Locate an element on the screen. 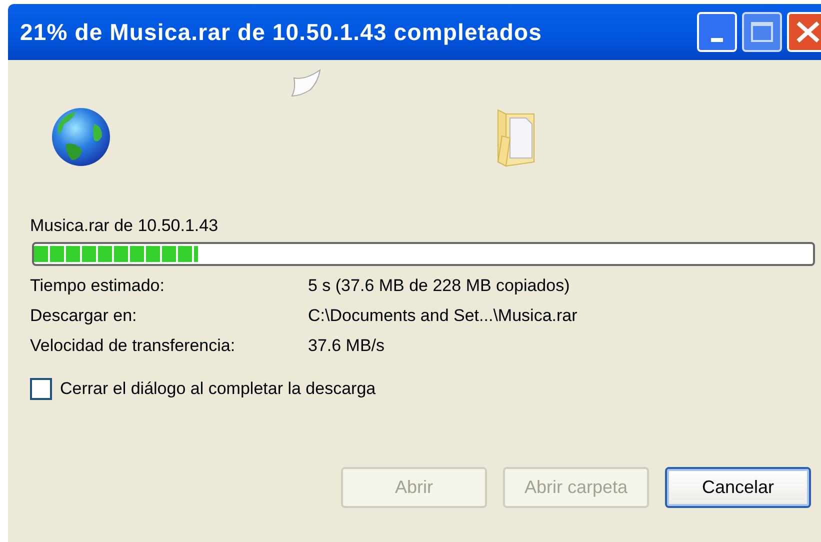 Image resolution: width=821 pixels, height=542 pixels. detail-label: Descargar en: is located at coordinates (84, 316).